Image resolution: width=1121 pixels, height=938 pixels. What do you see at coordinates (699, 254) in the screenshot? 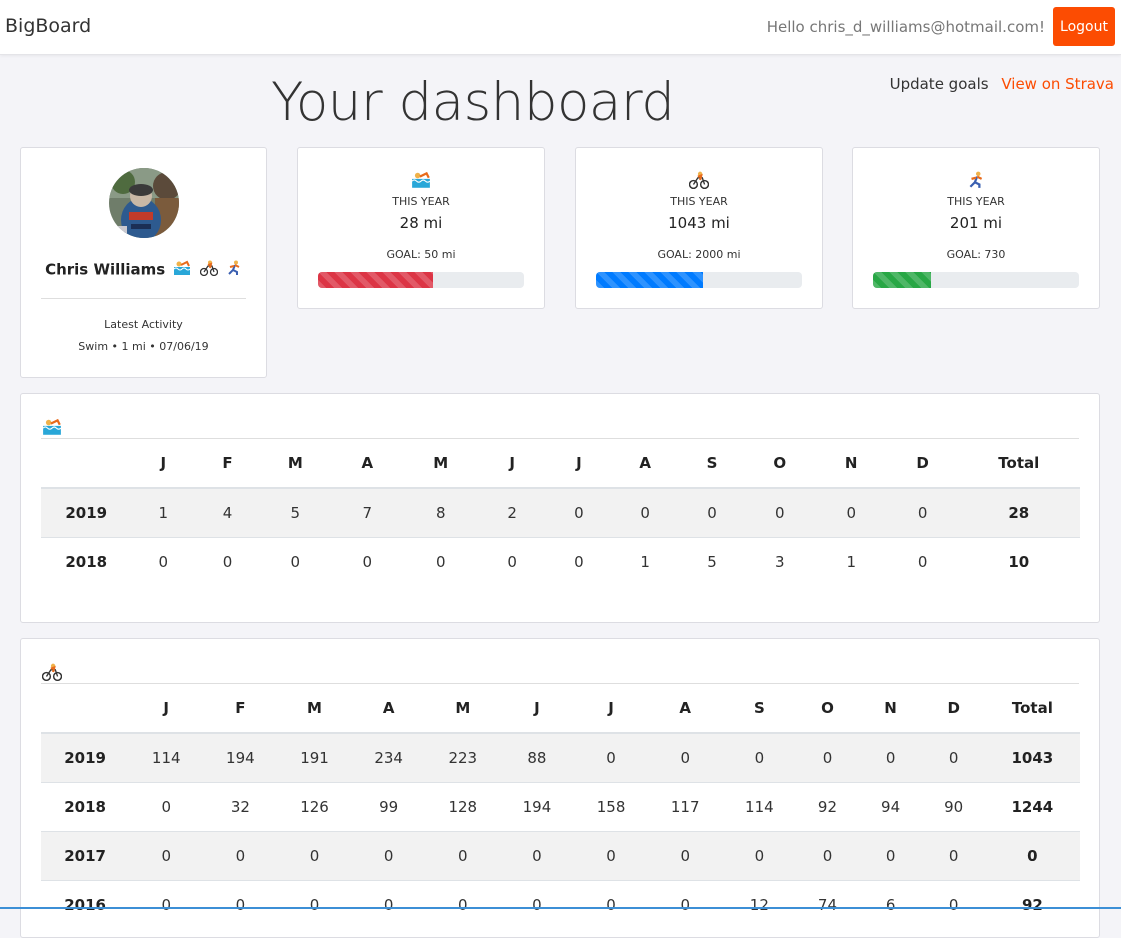
I see `stat-goal: GOAL: 2000 mi` at bounding box center [699, 254].